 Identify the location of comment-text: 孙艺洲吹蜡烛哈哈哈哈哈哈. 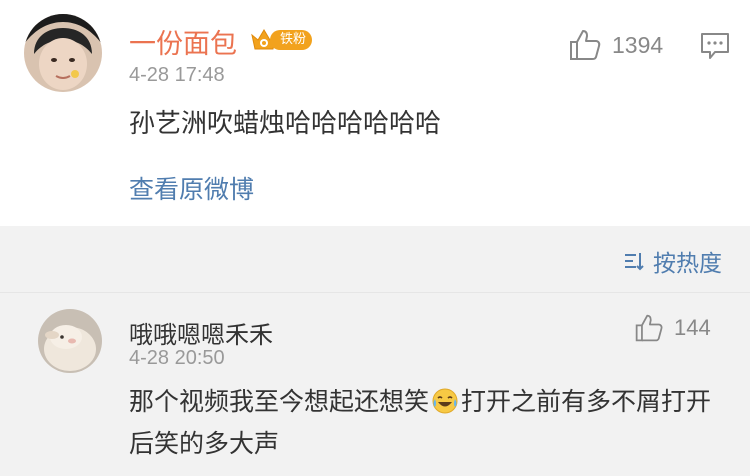
(285, 124).